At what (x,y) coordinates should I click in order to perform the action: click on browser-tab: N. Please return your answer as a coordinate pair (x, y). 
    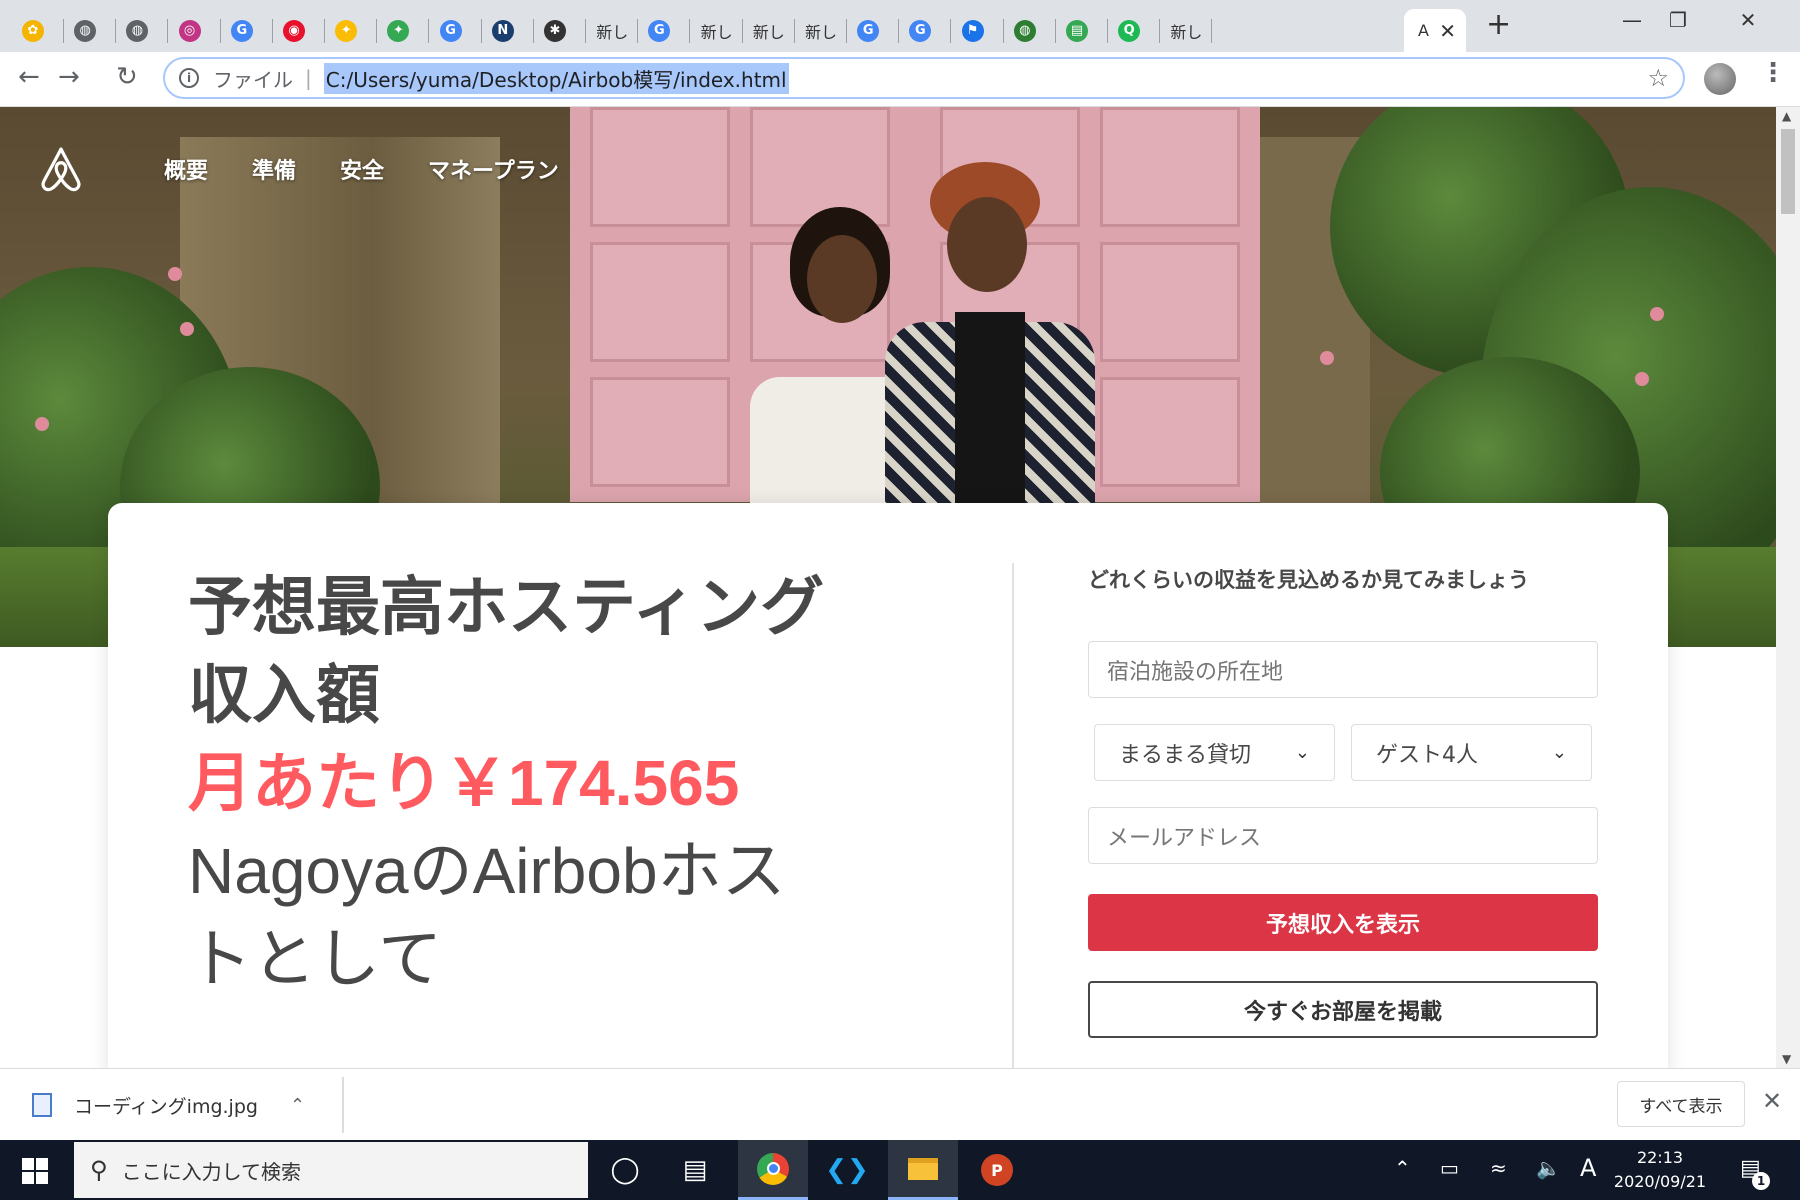
    Looking at the image, I should click on (504, 30).